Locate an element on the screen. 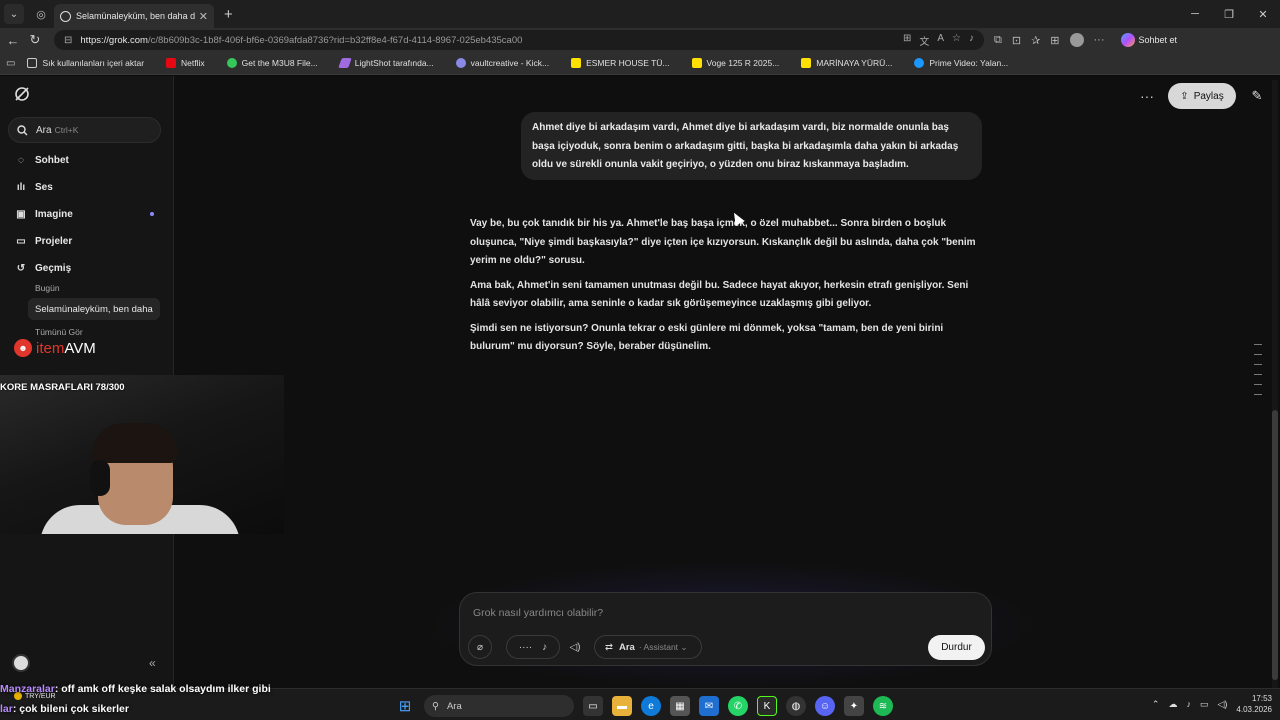 The height and width of the screenshot is (720, 1280). bookmark-item: Netflix is located at coordinates (185, 63).